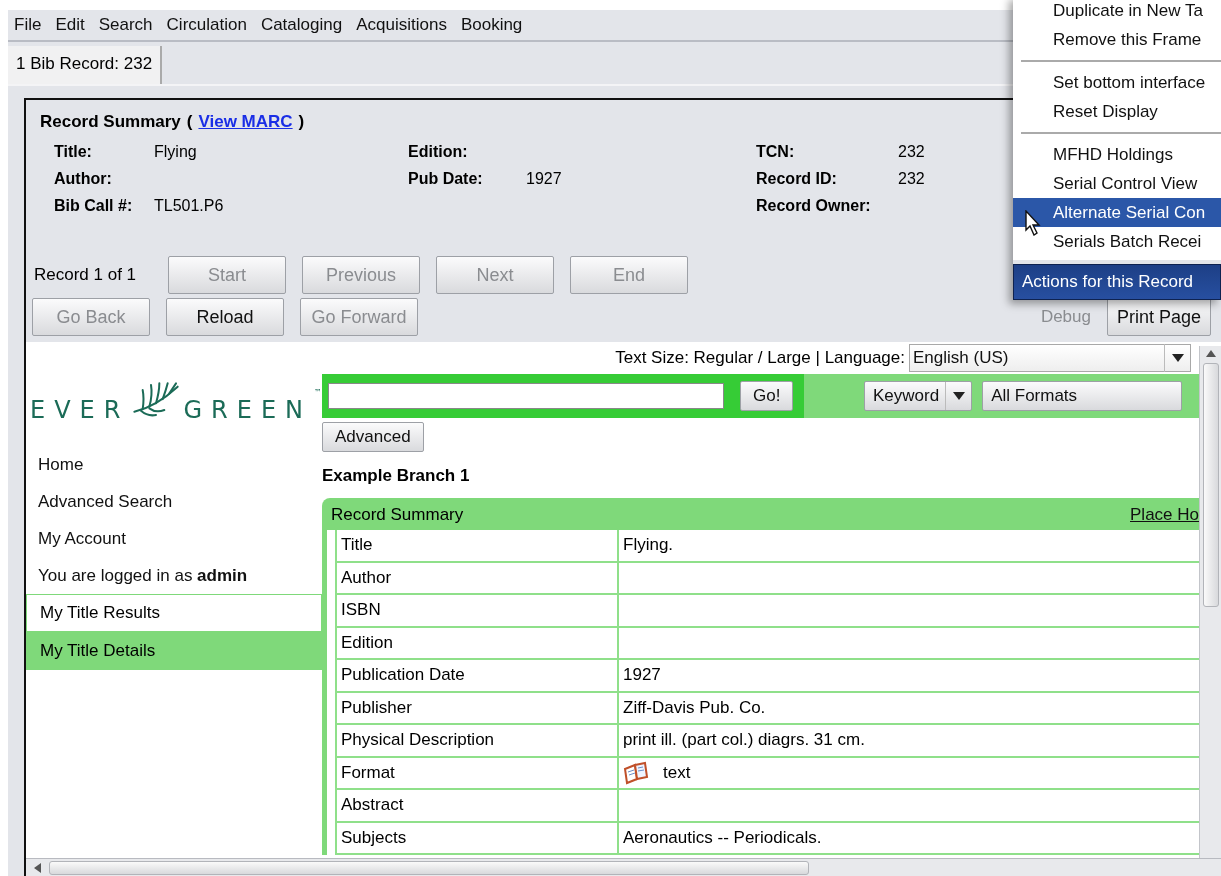 This screenshot has height=876, width=1221. What do you see at coordinates (1082, 396) in the screenshot?
I see `format-select: All Formats` at bounding box center [1082, 396].